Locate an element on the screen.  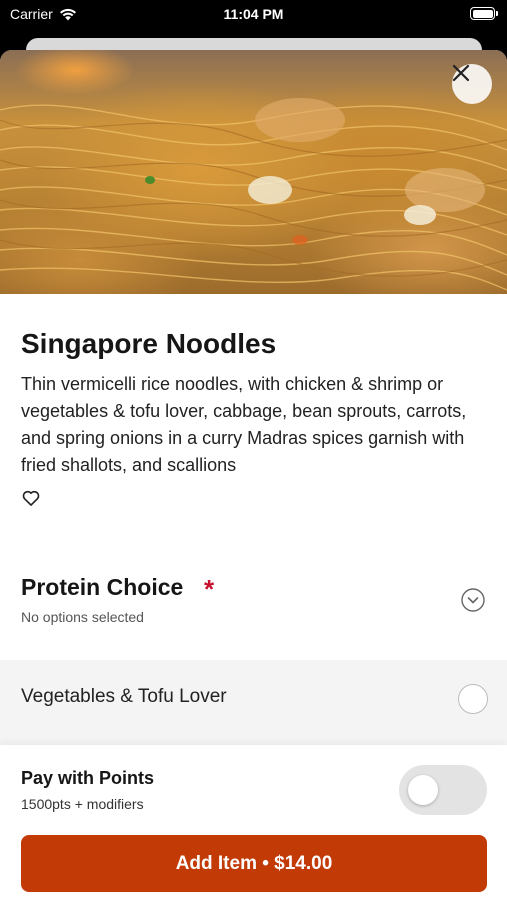
protein-option-row: Vegetables & Tofu Lover is located at coordinates (253, 702).